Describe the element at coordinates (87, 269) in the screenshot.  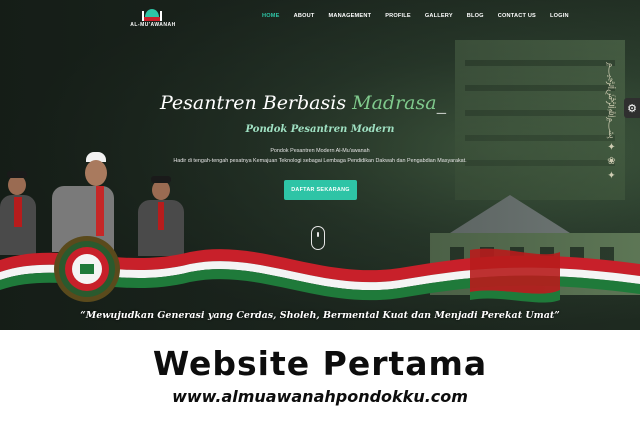
I see `school-emblem` at that location.